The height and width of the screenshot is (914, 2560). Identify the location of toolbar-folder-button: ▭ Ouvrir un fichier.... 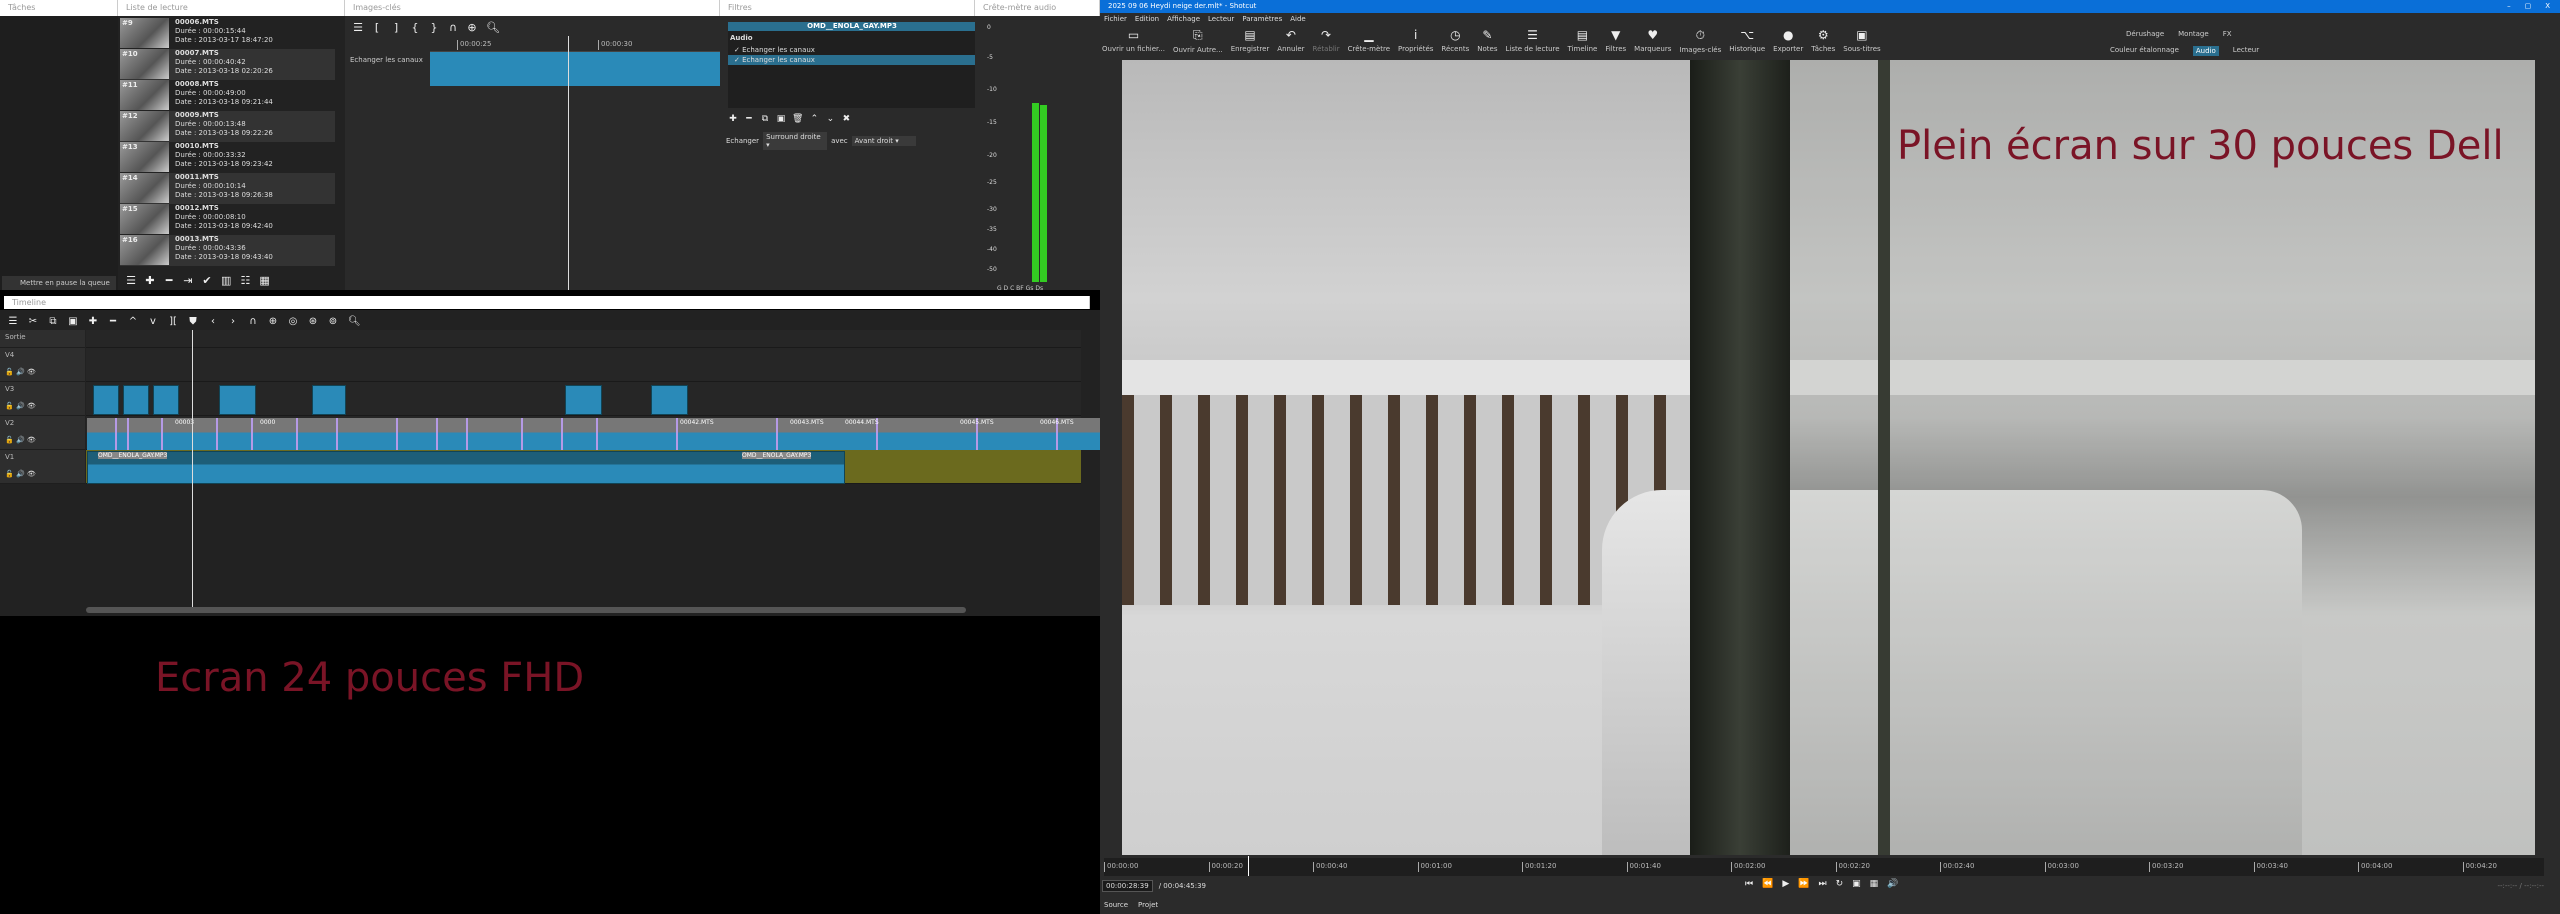
(1133, 41).